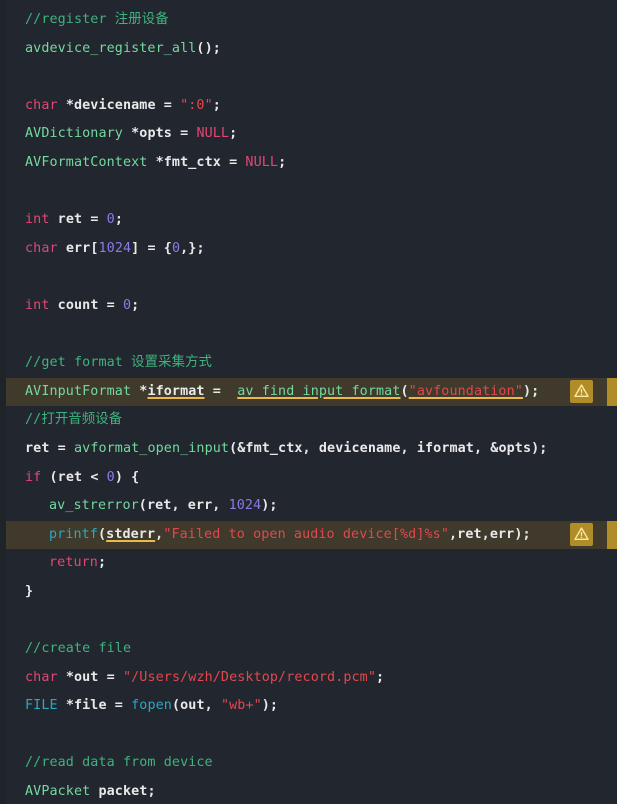 The height and width of the screenshot is (804, 617). Describe the element at coordinates (94, 248) in the screenshot. I see `code-token: [` at that location.